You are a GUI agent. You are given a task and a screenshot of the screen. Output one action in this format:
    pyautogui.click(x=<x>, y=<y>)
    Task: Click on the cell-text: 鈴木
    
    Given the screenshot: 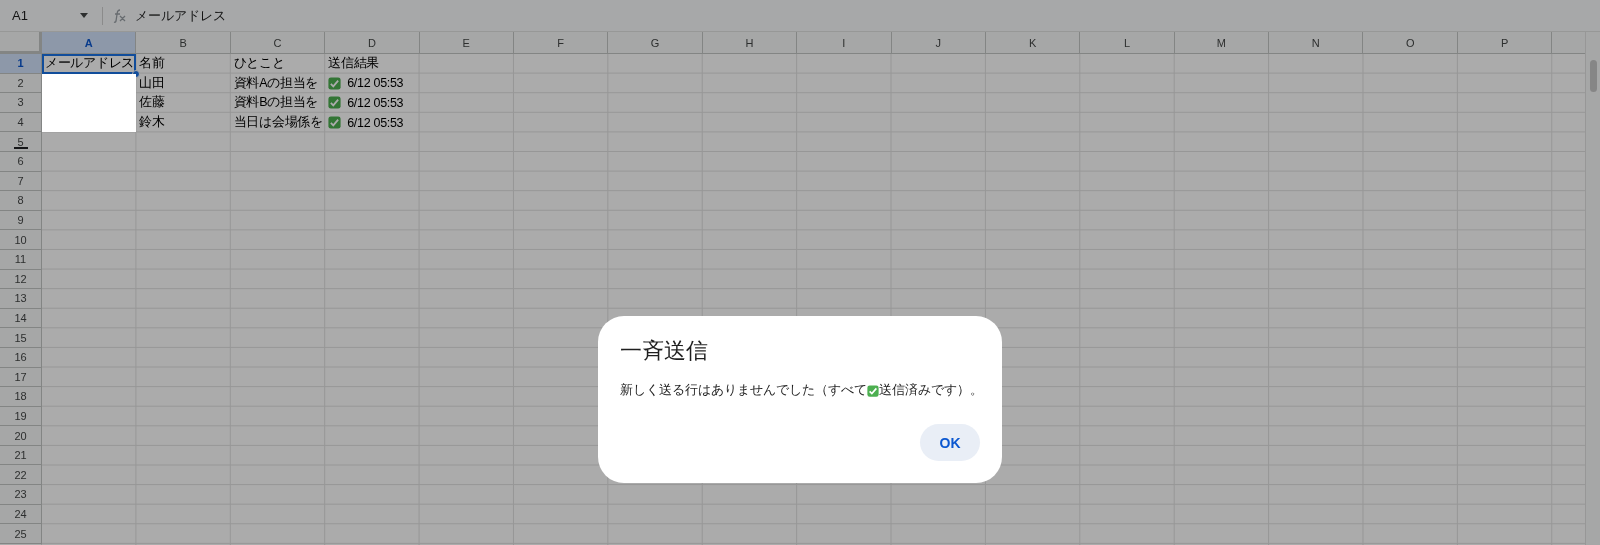 What is the action you would take?
    pyautogui.click(x=152, y=123)
    